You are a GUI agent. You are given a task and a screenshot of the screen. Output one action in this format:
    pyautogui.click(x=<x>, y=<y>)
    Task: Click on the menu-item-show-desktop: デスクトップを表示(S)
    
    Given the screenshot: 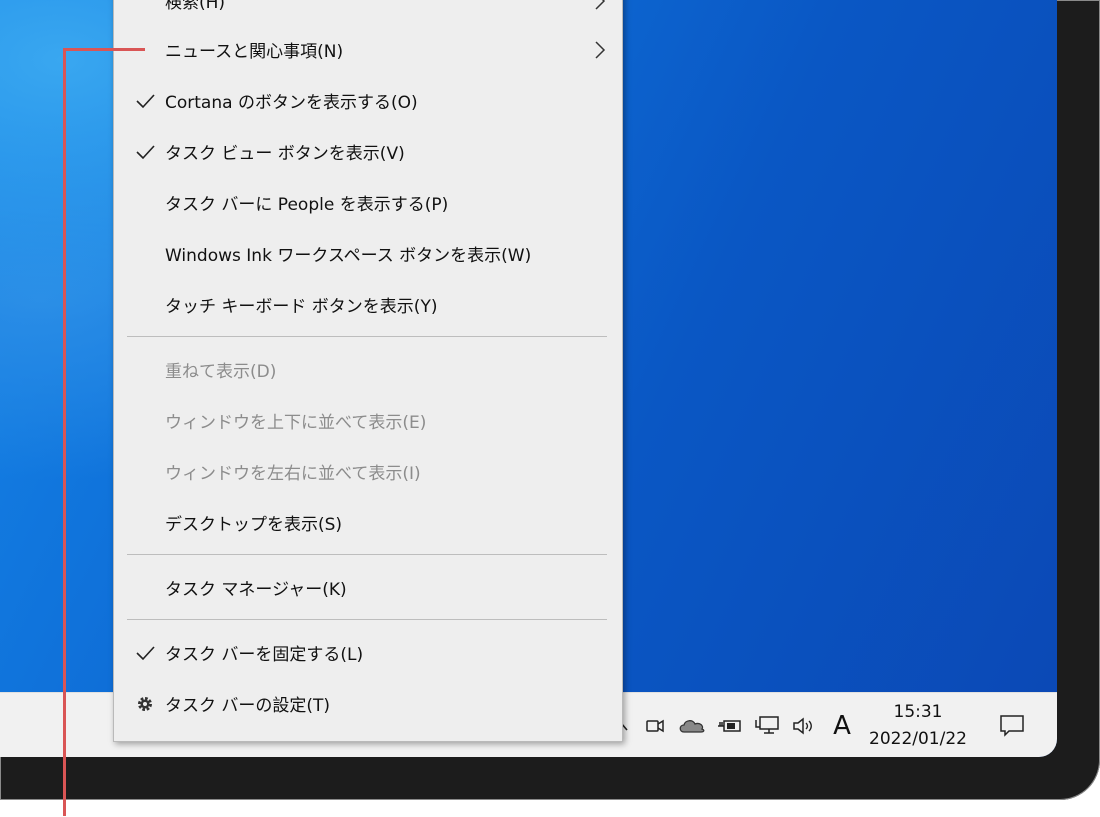 What is the action you would take?
    pyautogui.click(x=368, y=522)
    